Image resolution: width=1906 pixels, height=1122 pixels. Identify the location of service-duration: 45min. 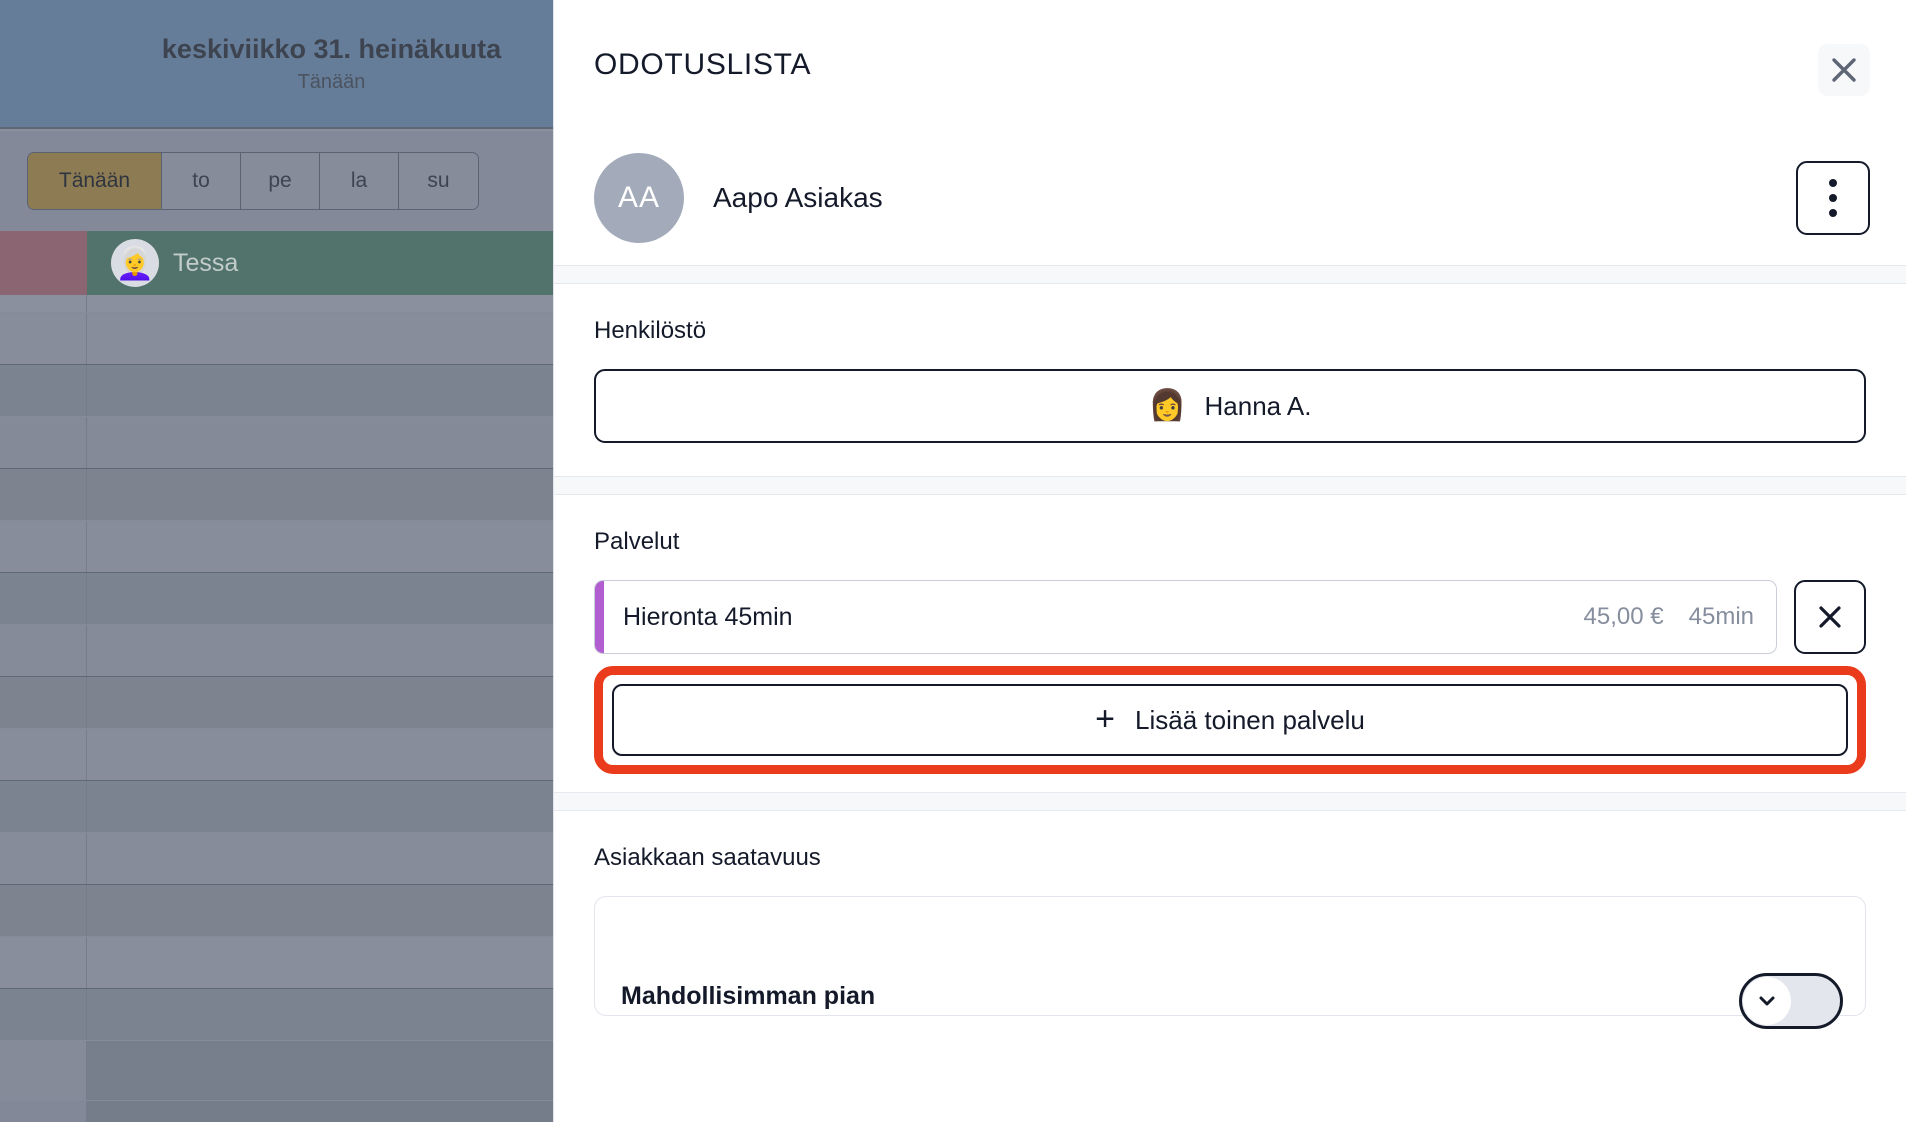
(1721, 616).